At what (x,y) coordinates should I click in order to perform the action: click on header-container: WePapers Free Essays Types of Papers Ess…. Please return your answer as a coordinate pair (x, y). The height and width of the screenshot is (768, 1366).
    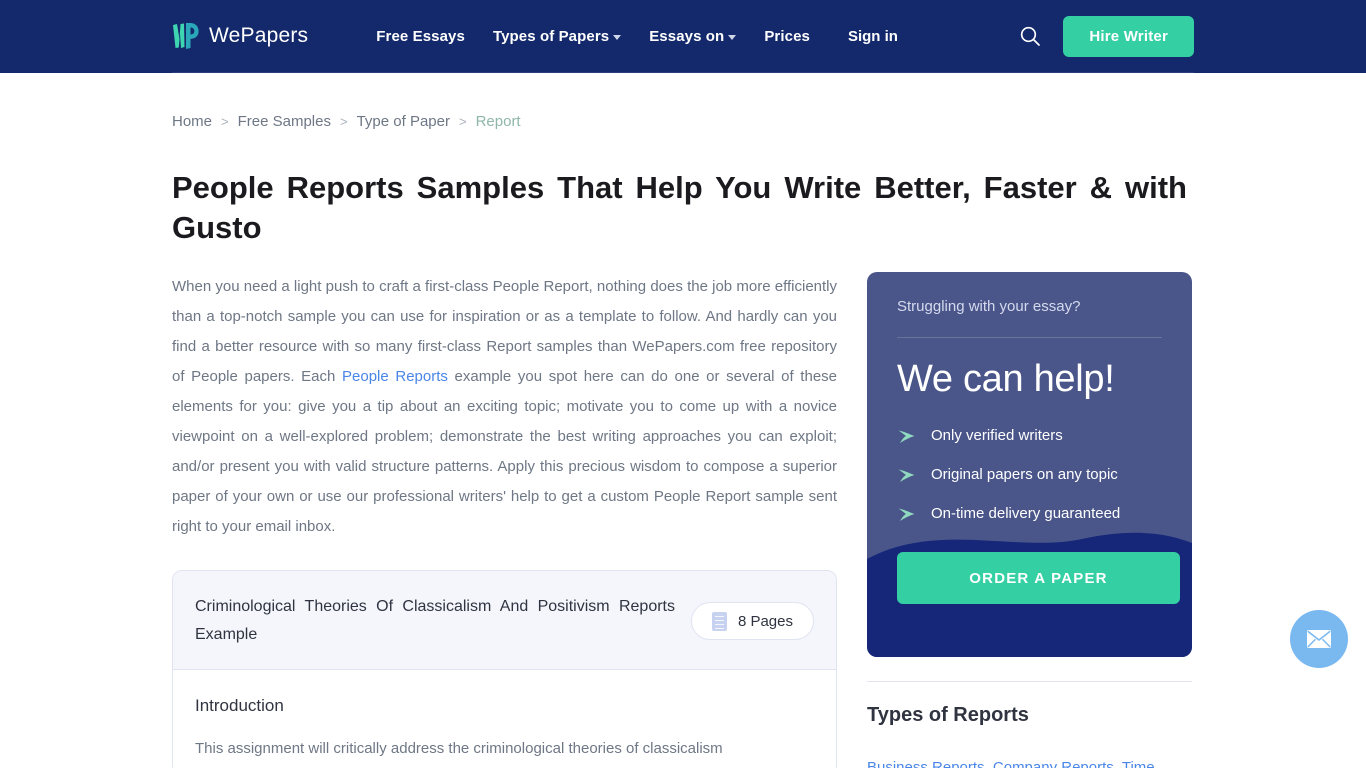
    Looking at the image, I should click on (683, 36).